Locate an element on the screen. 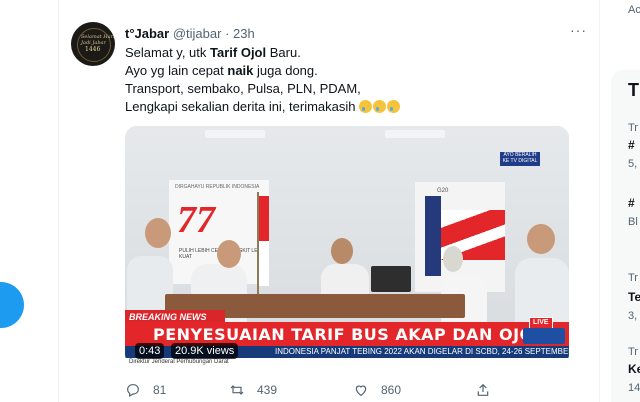 The height and width of the screenshot is (402, 640). channel-logo-icon is located at coordinates (544, 336).